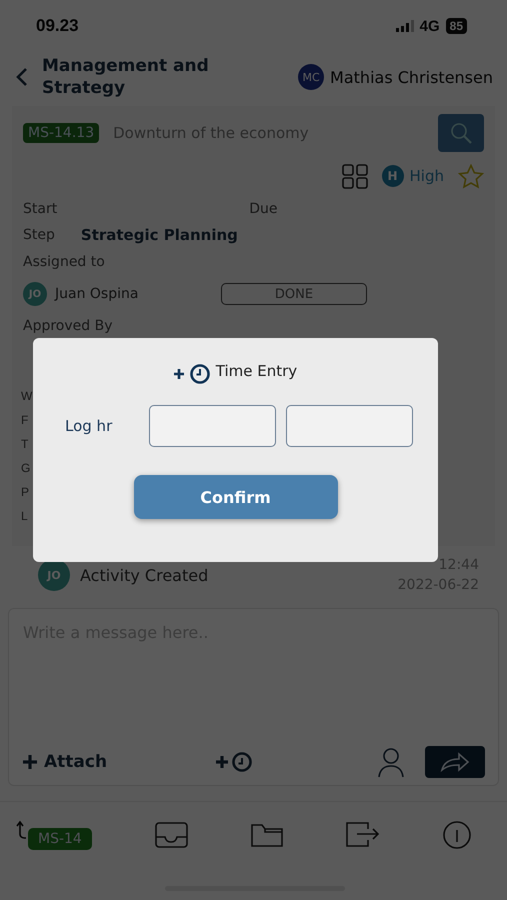 The image size is (507, 900). What do you see at coordinates (22, 77) in the screenshot?
I see `back-icon` at bounding box center [22, 77].